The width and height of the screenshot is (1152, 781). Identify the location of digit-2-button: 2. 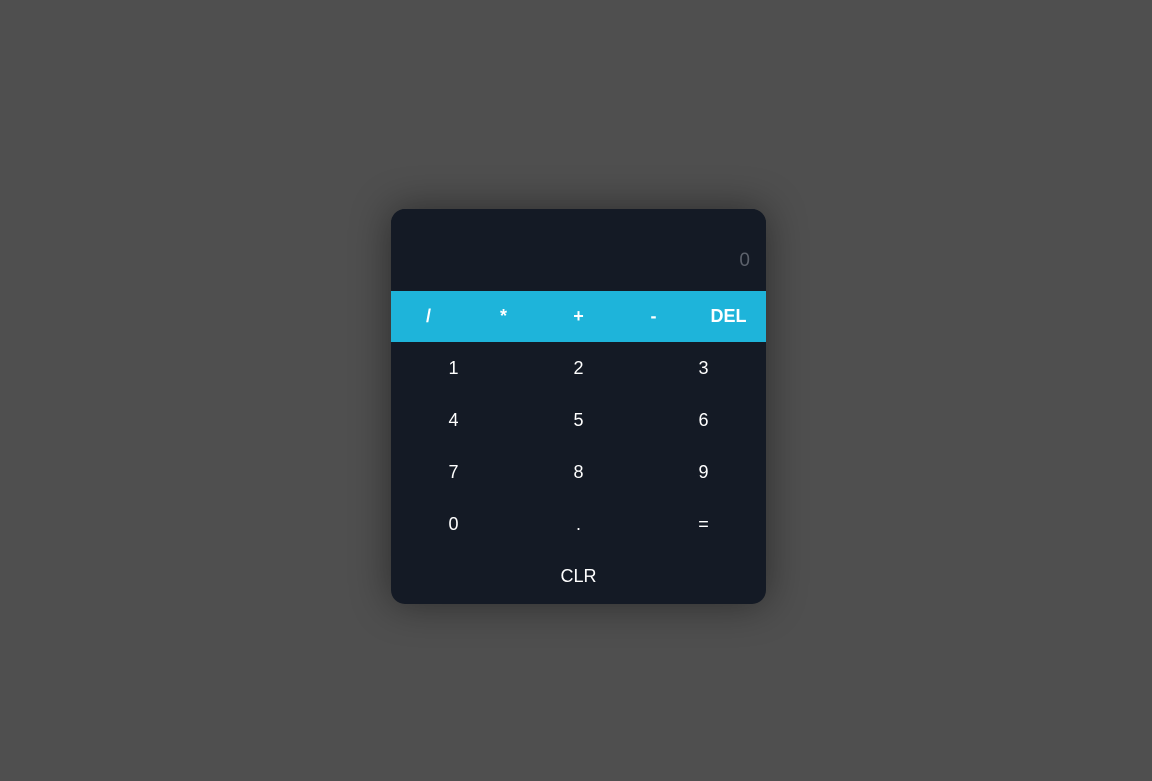
(578, 368).